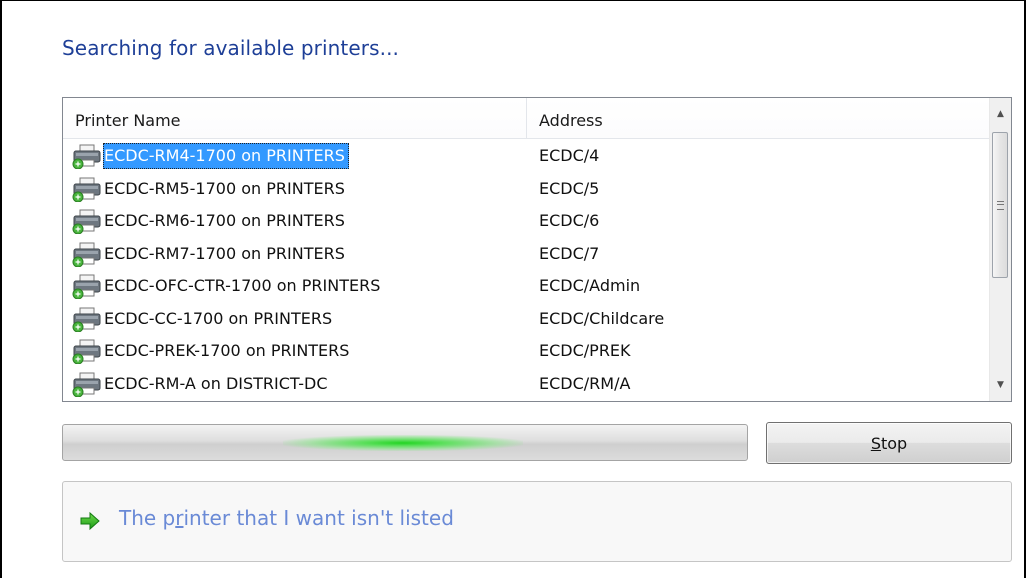 The width and height of the screenshot is (1028, 578). Describe the element at coordinates (569, 188) in the screenshot. I see `printer-address: ECDC/5` at that location.